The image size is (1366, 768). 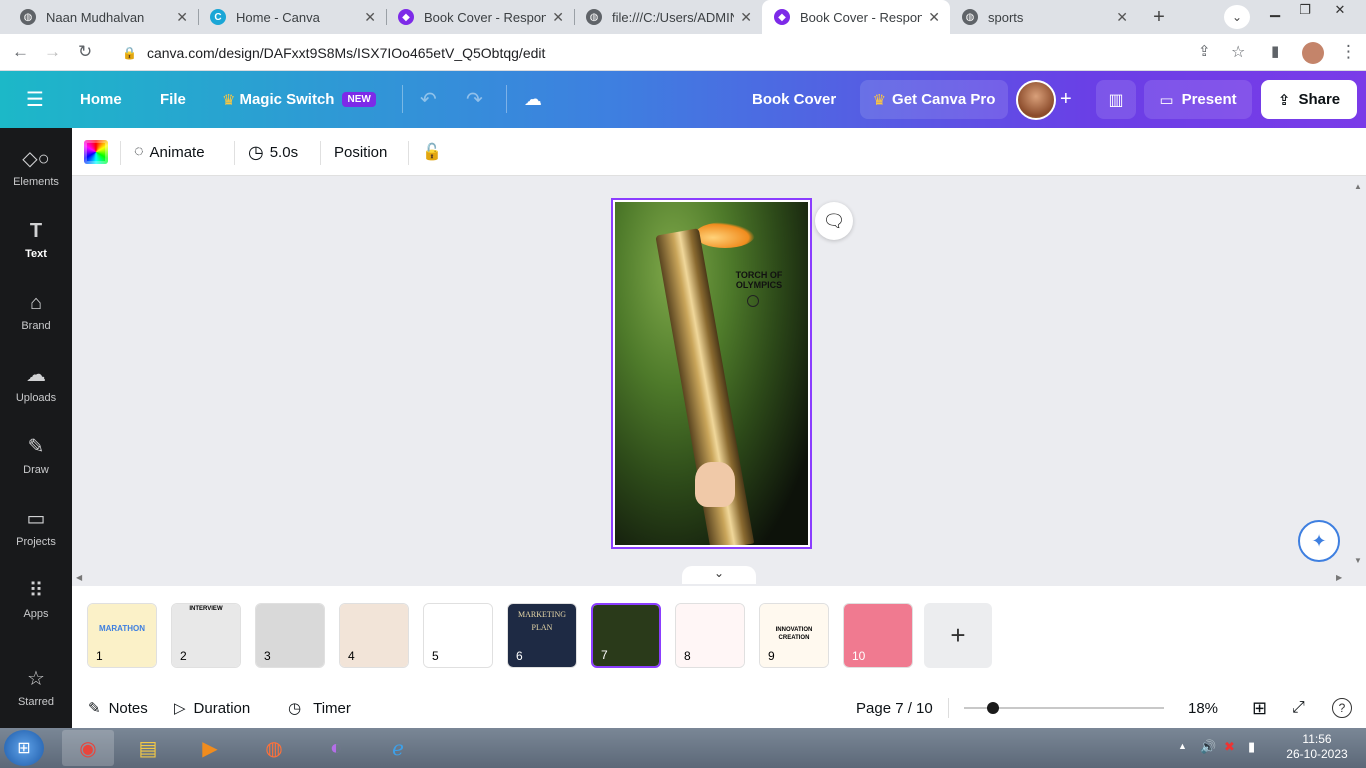 What do you see at coordinates (290, 635) in the screenshot?
I see `page-thumb: 3` at bounding box center [290, 635].